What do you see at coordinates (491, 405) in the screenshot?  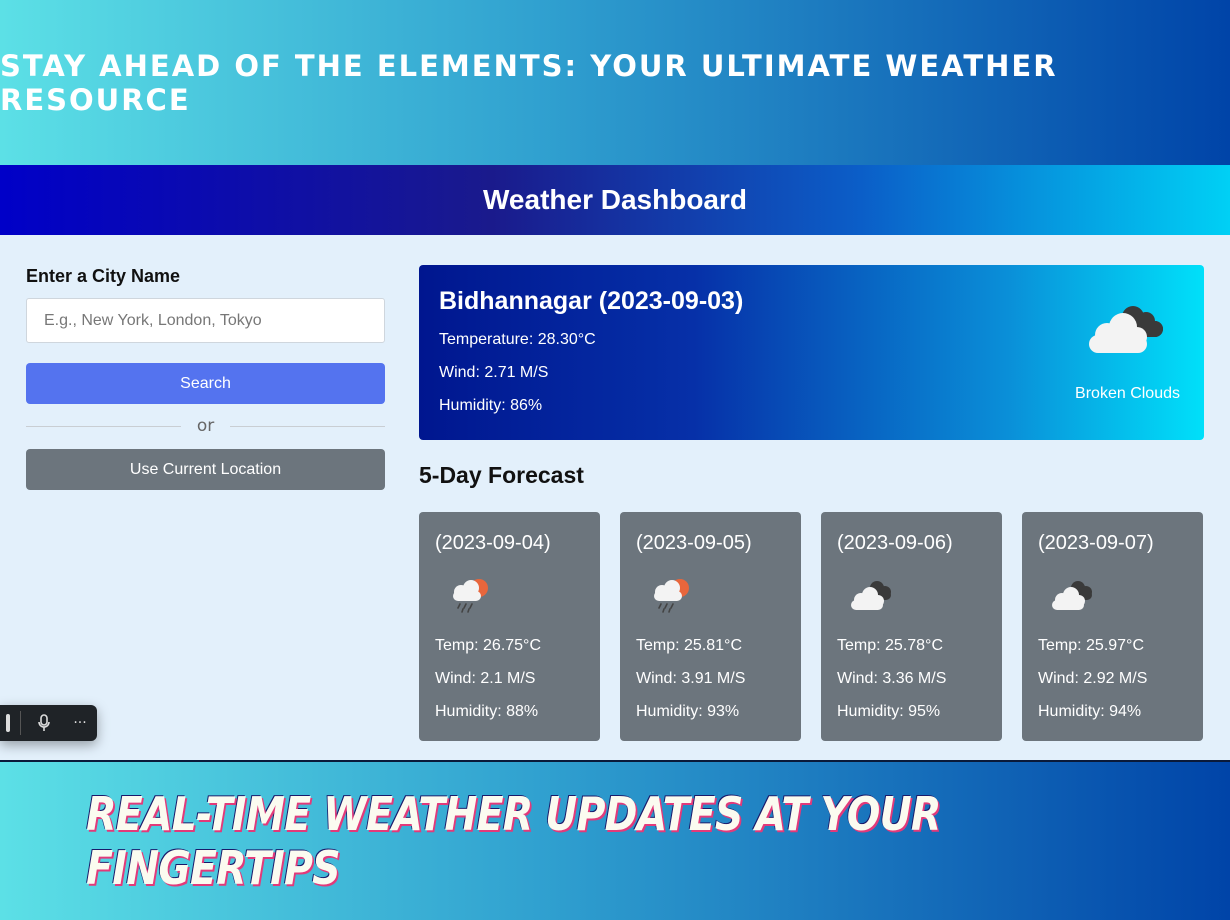 I see `current-humidity: Humidity: 86%` at bounding box center [491, 405].